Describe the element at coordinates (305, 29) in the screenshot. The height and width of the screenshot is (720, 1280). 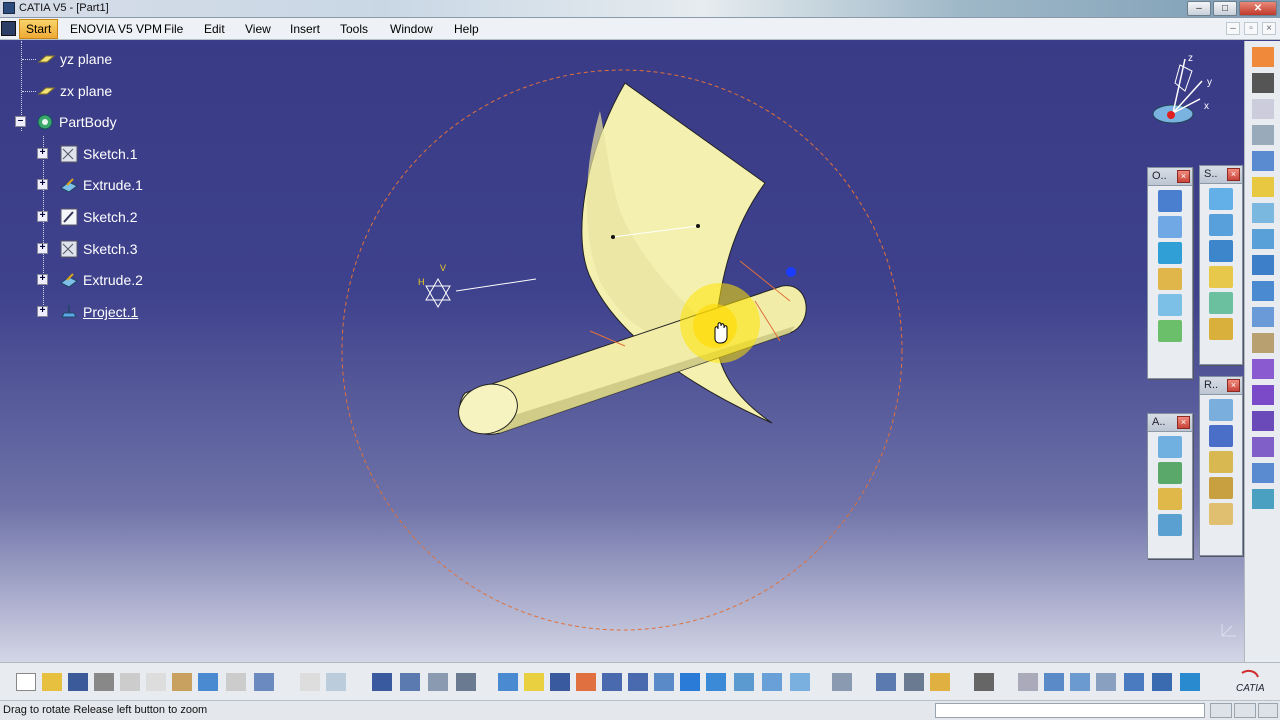
I see `menu-insert: Insert` at that location.